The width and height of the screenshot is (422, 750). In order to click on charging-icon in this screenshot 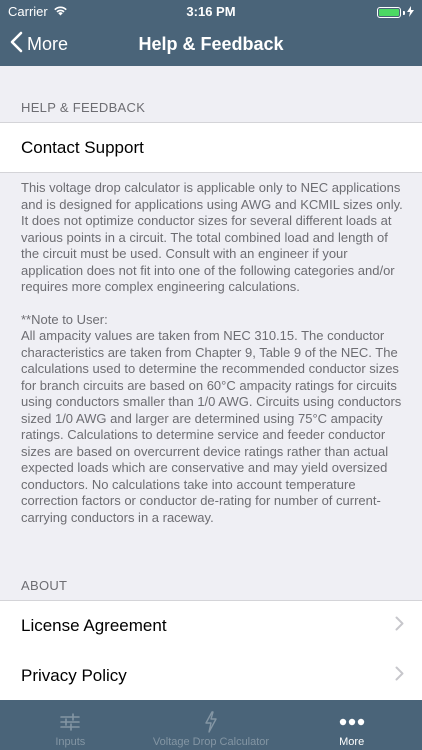, I will do `click(410, 12)`.